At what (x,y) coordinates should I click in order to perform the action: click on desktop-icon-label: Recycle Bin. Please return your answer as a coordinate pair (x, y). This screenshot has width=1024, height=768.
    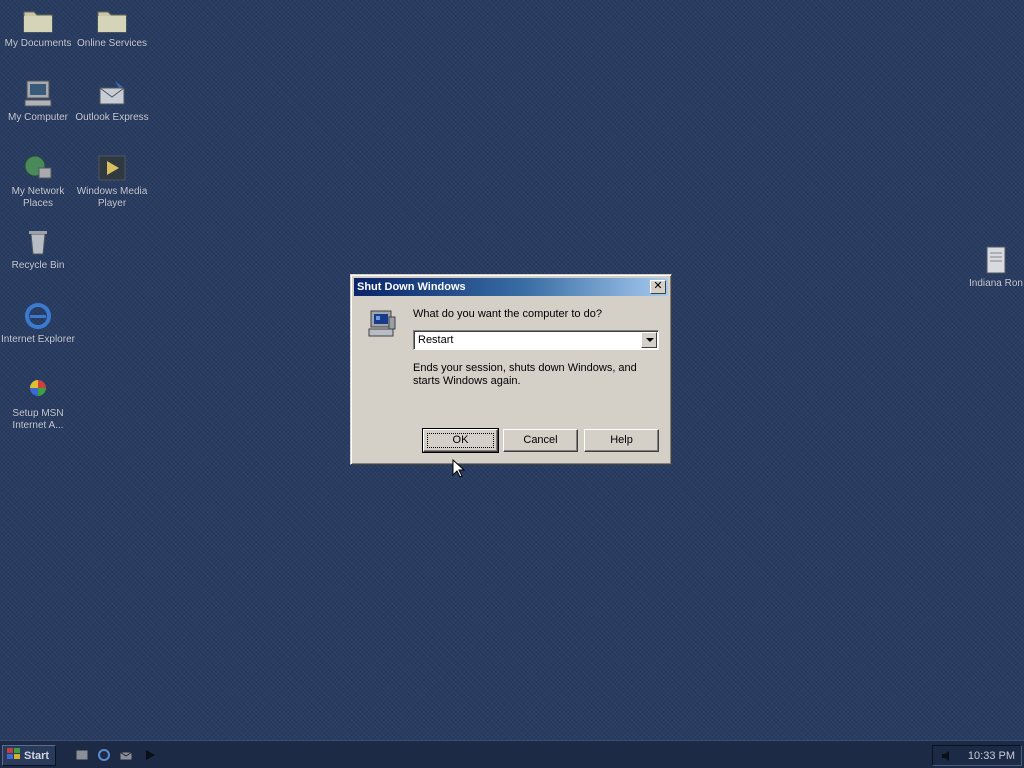
    Looking at the image, I should click on (38, 265).